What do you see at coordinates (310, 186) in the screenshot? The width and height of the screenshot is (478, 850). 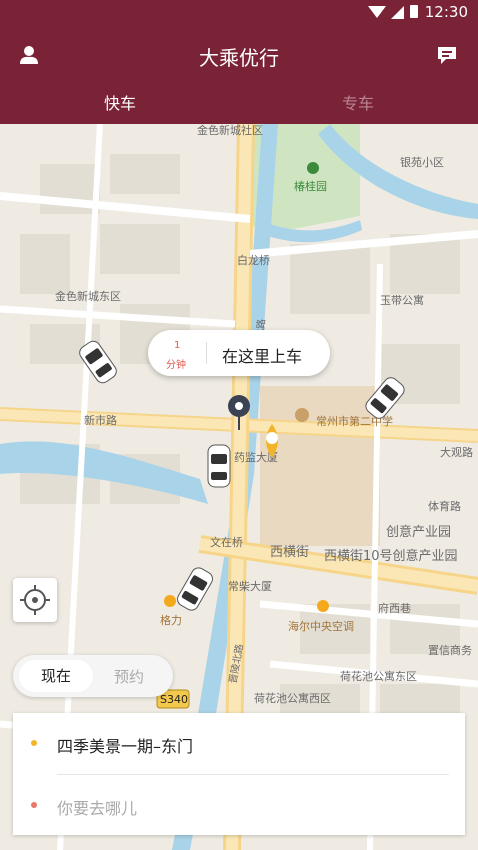 I see `map-label: 椿桂园` at bounding box center [310, 186].